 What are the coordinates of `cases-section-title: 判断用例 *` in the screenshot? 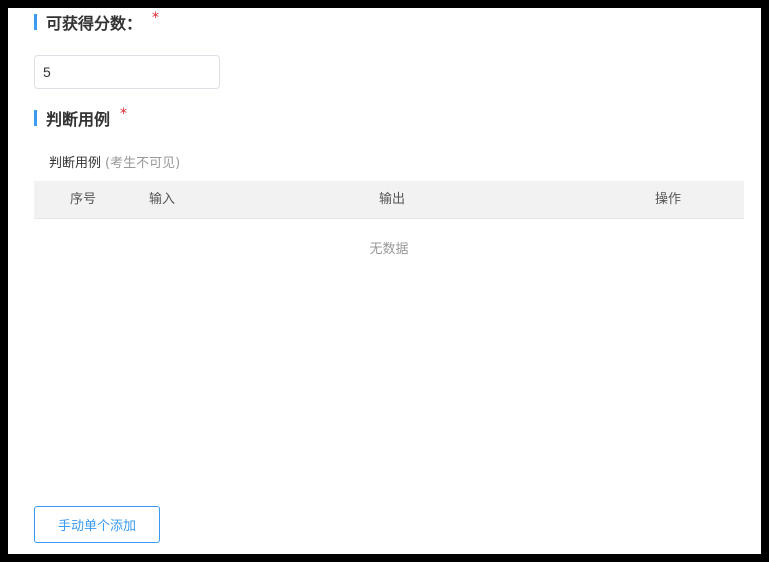 It's located at (81, 117).